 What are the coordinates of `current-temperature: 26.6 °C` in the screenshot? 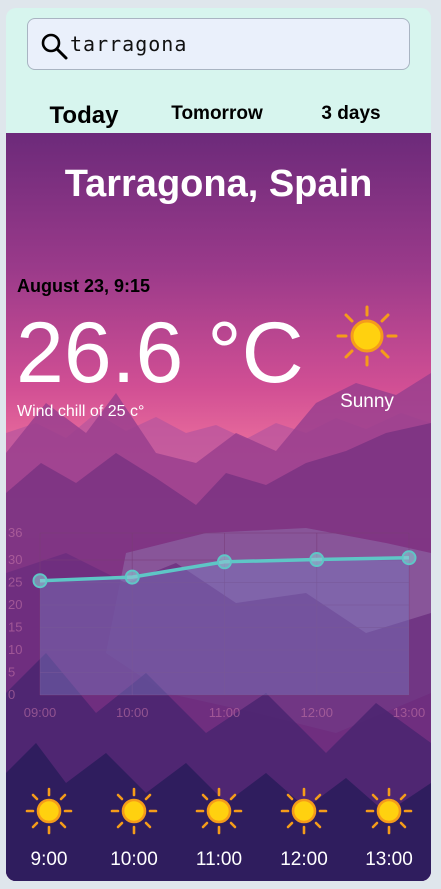 It's located at (160, 353).